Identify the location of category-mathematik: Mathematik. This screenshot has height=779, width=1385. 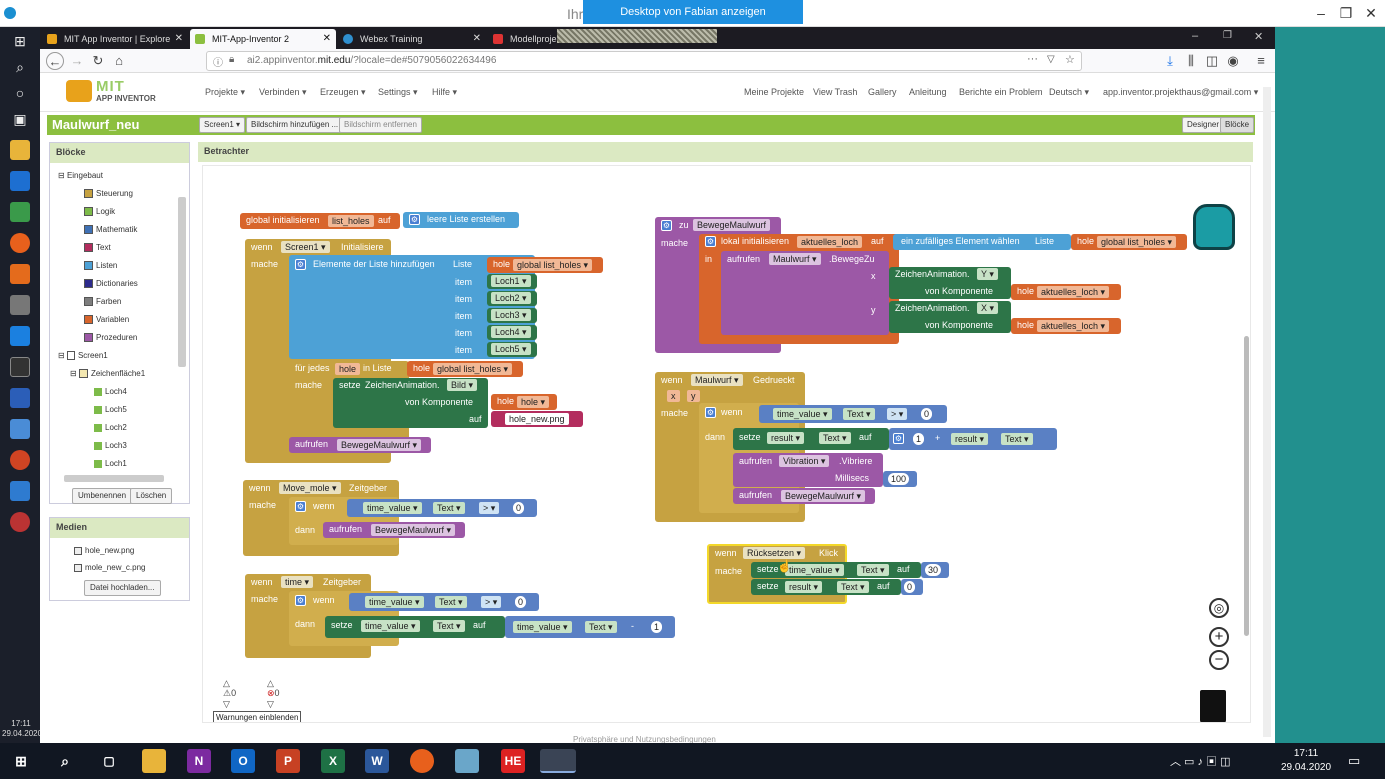
(110, 230).